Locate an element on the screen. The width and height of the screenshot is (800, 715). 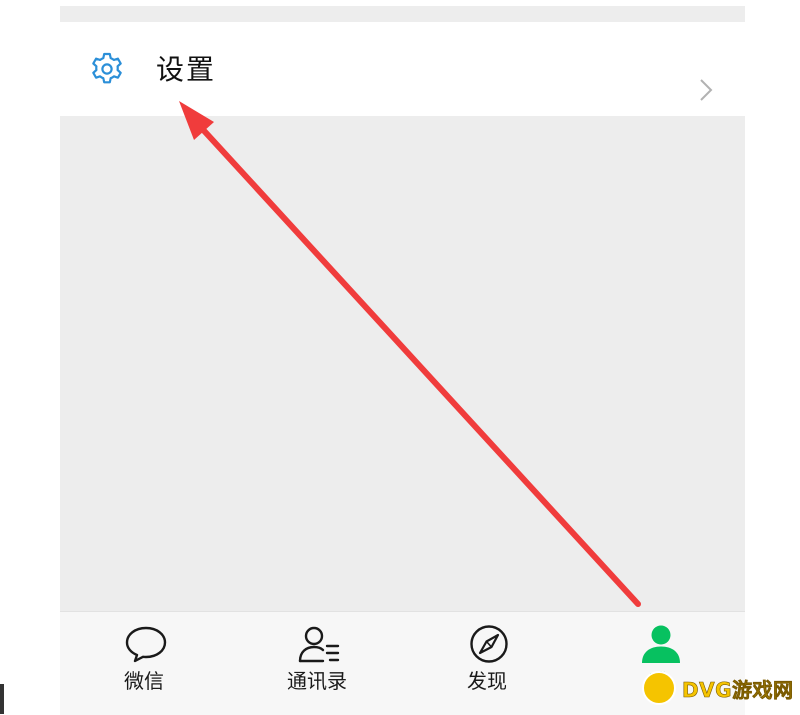
tab-chats: 微信 is located at coordinates (144, 663).